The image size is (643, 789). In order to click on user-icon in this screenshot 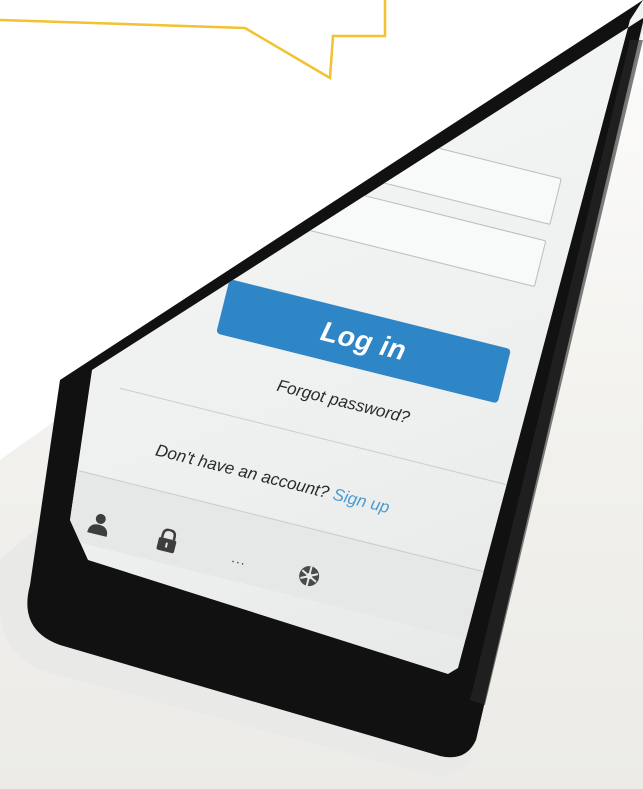, I will do `click(97, 525)`.